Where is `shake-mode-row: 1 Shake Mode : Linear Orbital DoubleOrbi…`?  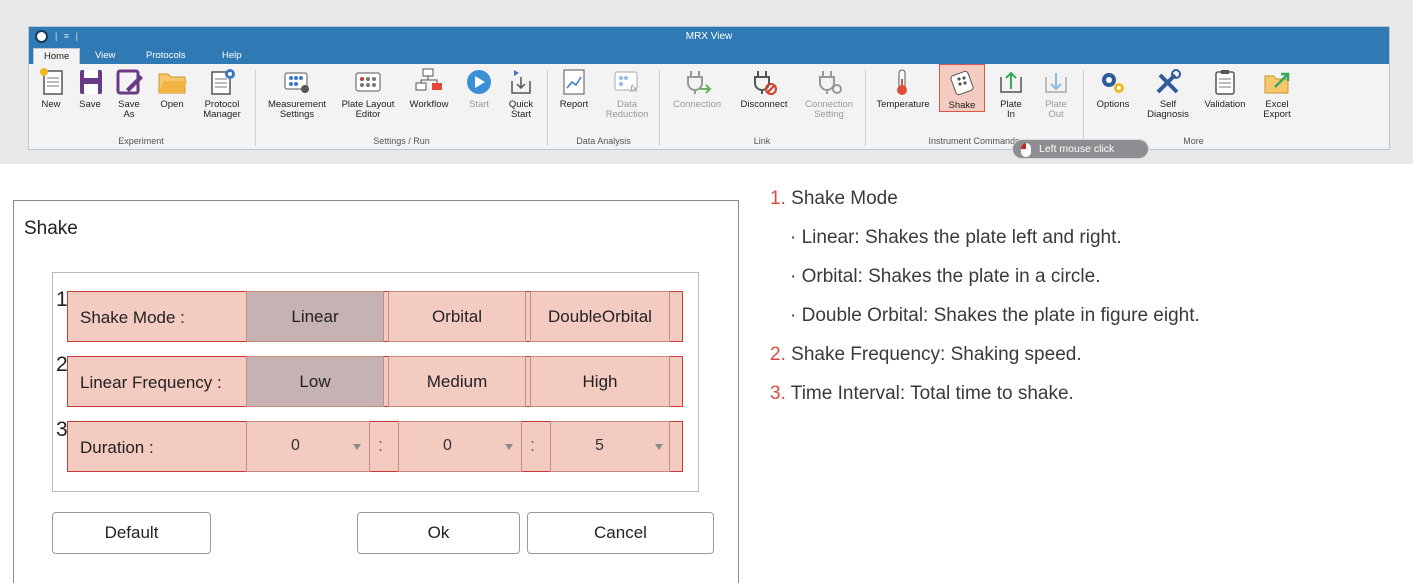 shake-mode-row: 1 Shake Mode : Linear Orbital DoubleOrbi… is located at coordinates (369, 315).